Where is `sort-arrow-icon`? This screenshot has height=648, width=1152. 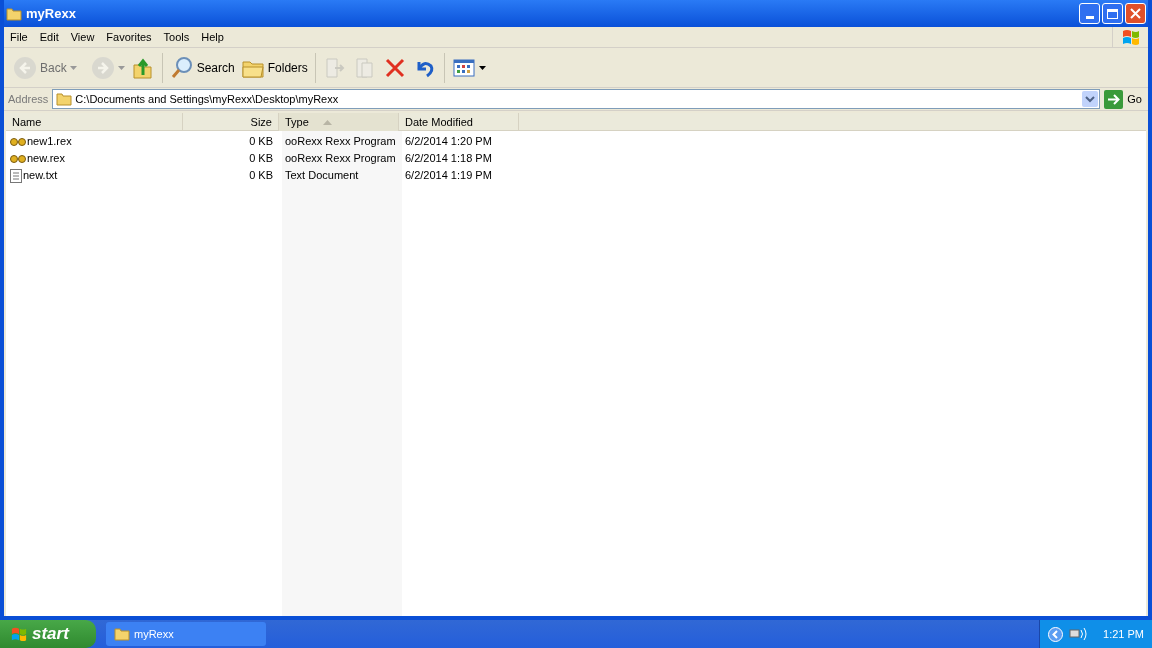
sort-arrow-icon is located at coordinates (327, 122).